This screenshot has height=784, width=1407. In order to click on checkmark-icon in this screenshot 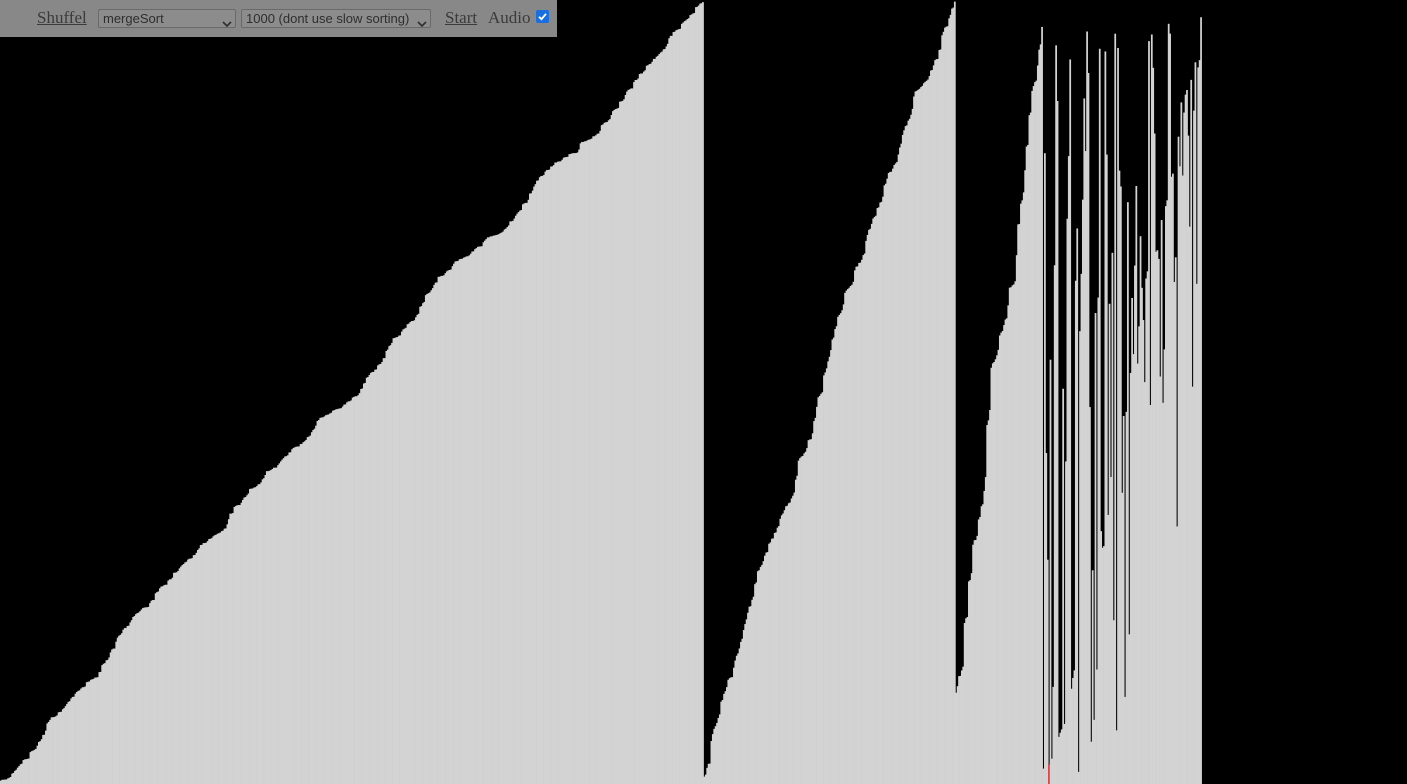, I will do `click(542, 17)`.